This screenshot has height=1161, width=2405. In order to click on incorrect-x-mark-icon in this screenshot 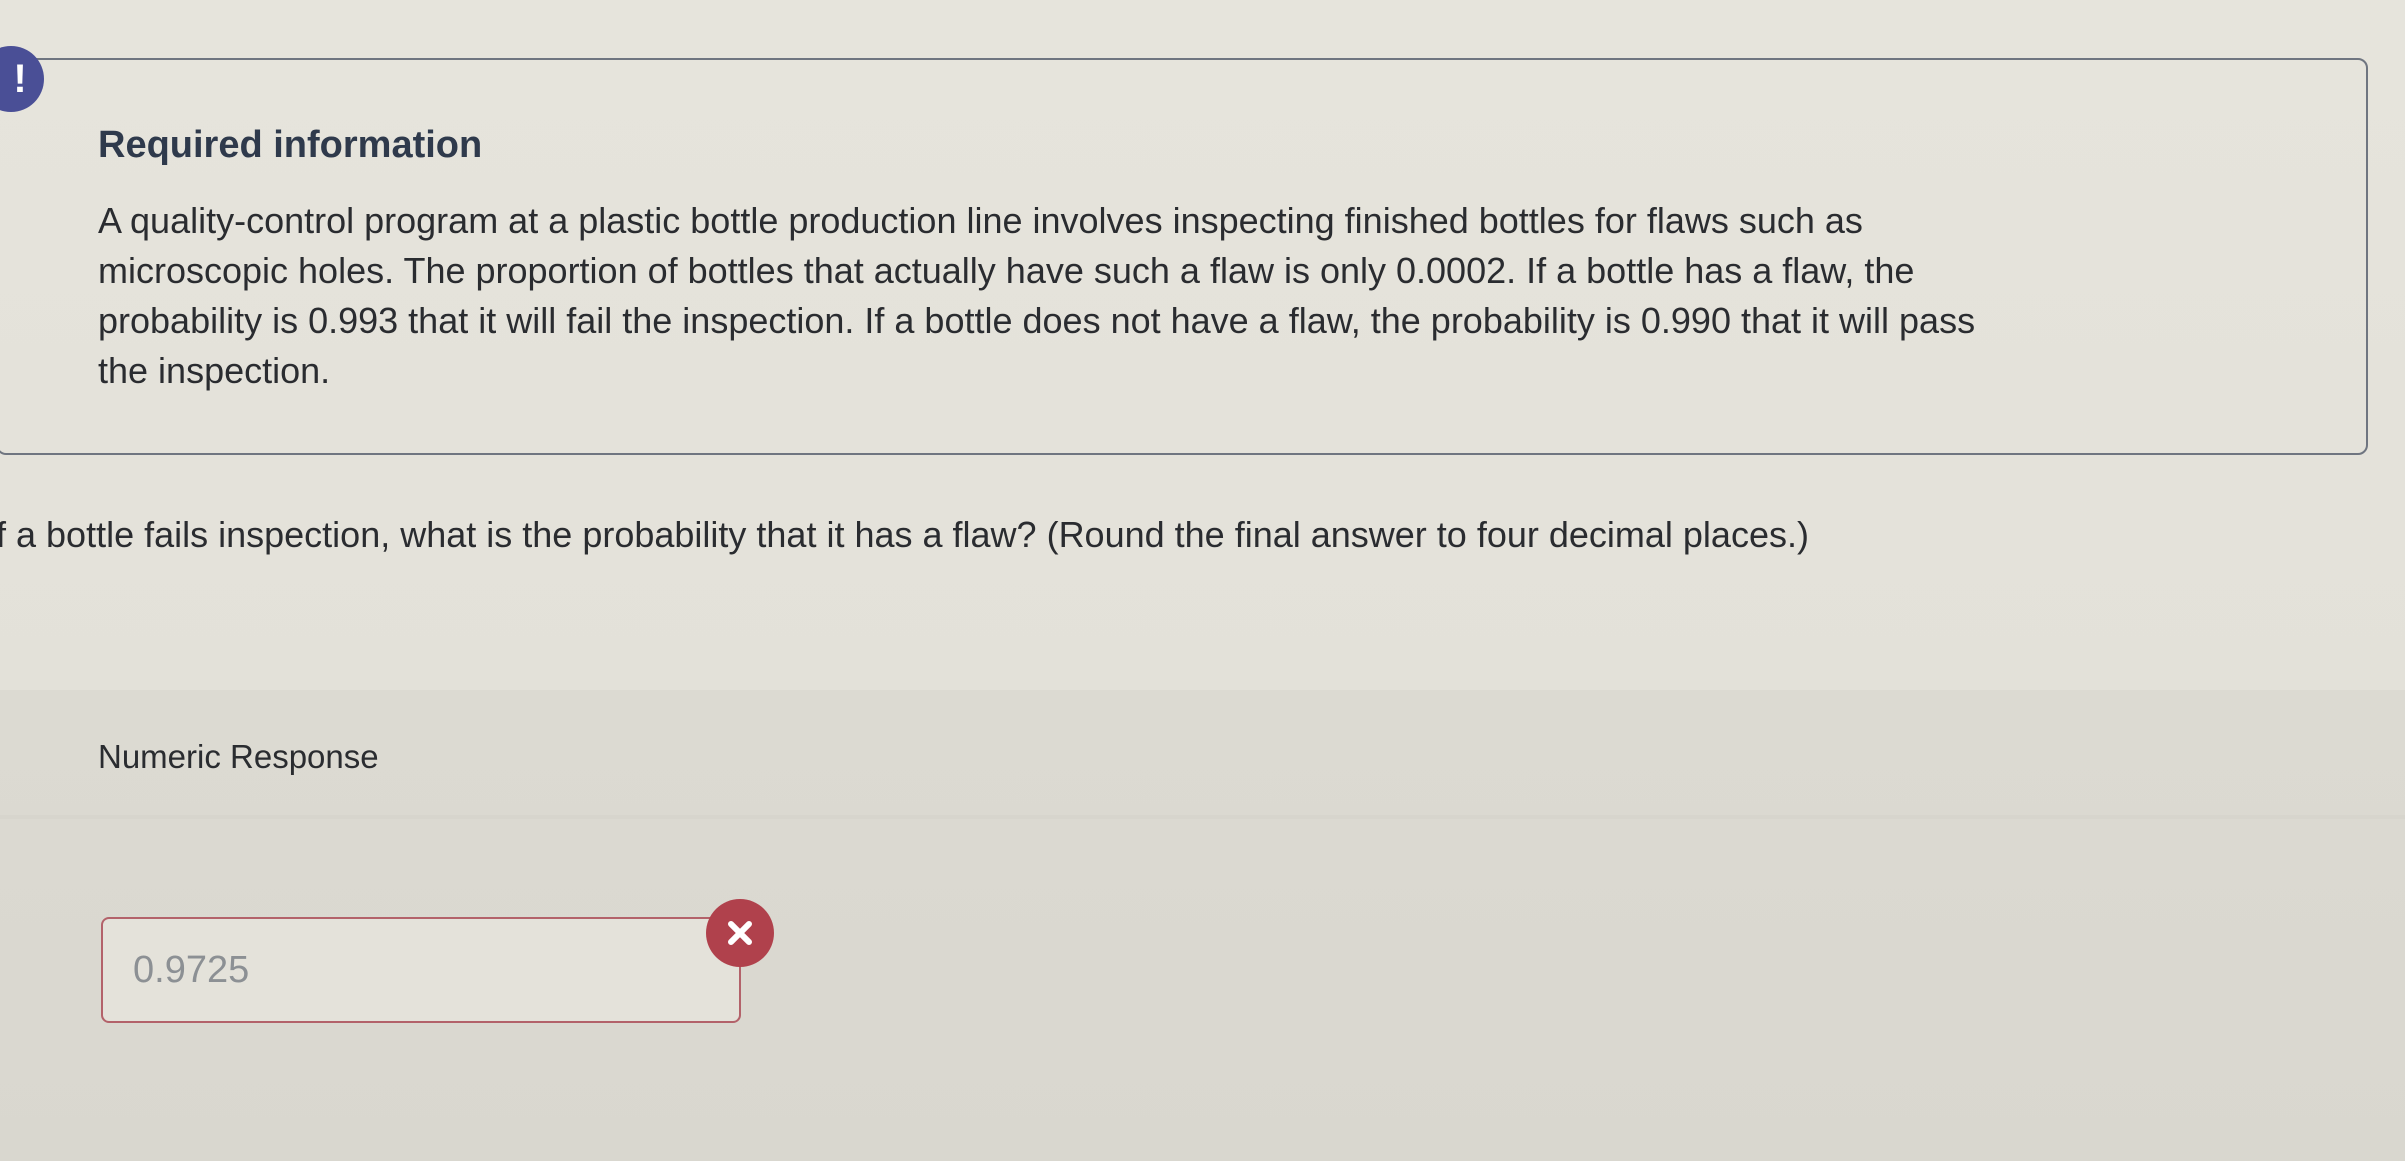, I will do `click(740, 933)`.